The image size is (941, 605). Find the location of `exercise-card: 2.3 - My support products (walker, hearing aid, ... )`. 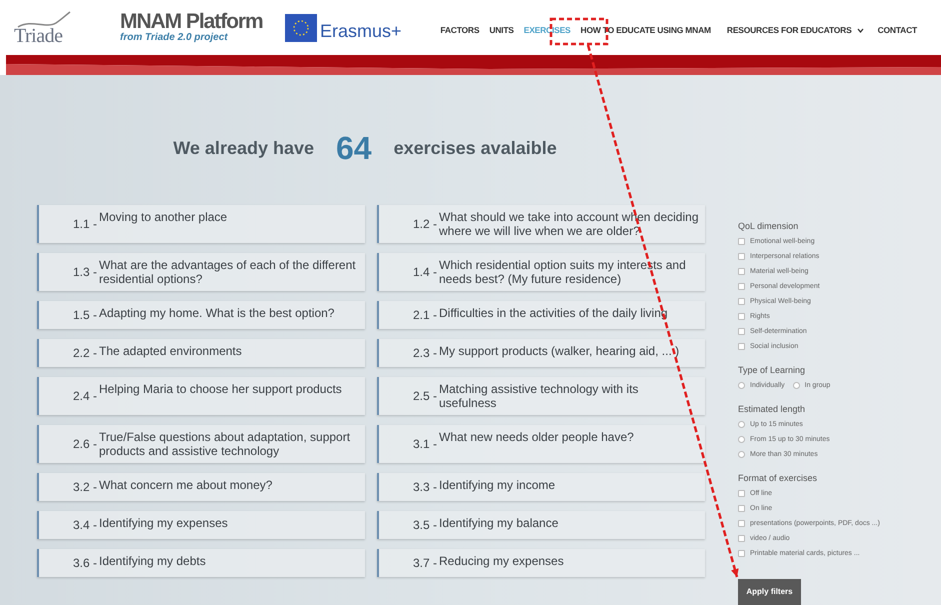

exercise-card: 2.3 - My support products (walker, hearing aid, ... ) is located at coordinates (541, 353).